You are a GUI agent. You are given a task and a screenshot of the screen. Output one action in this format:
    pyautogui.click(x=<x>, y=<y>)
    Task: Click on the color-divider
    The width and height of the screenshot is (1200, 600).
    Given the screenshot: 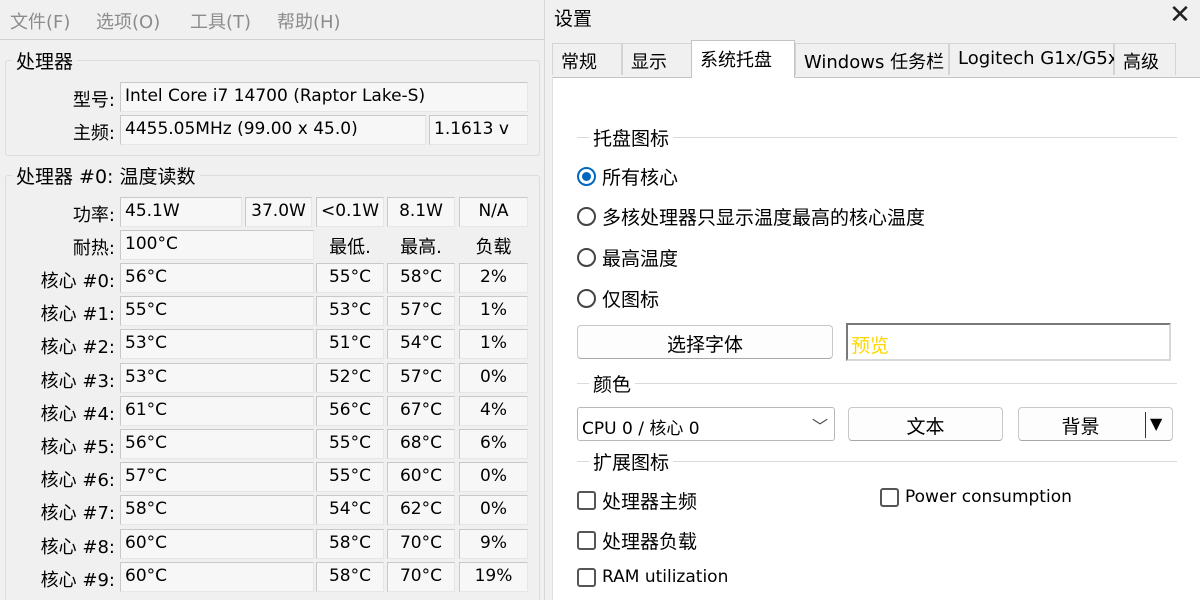 What is the action you would take?
    pyautogui.click(x=877, y=383)
    